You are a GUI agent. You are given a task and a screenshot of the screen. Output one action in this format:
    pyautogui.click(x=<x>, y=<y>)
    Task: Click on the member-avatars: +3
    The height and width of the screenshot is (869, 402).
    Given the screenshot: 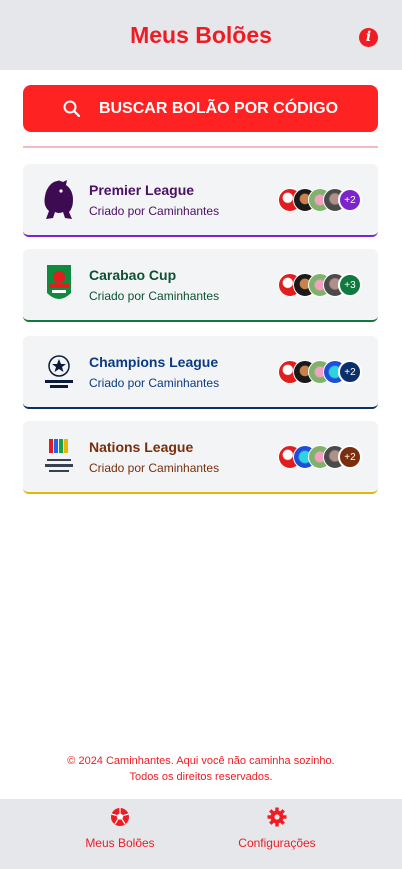 What is the action you would take?
    pyautogui.click(x=320, y=285)
    